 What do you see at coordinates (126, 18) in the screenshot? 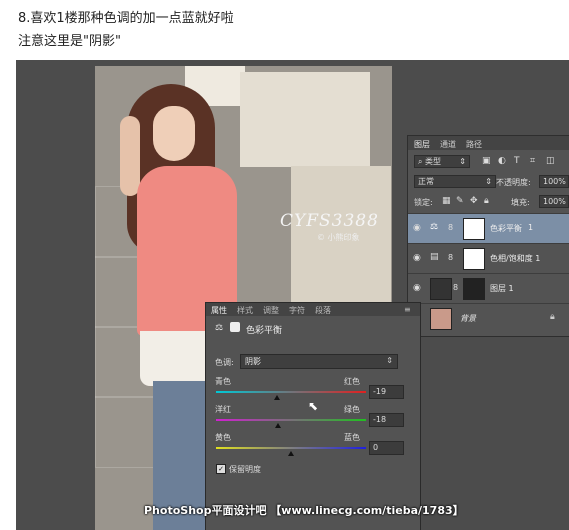
I see `caption-line-1: 8.喜欢1楼那种色调的加一点蓝就好啦` at bounding box center [126, 18].